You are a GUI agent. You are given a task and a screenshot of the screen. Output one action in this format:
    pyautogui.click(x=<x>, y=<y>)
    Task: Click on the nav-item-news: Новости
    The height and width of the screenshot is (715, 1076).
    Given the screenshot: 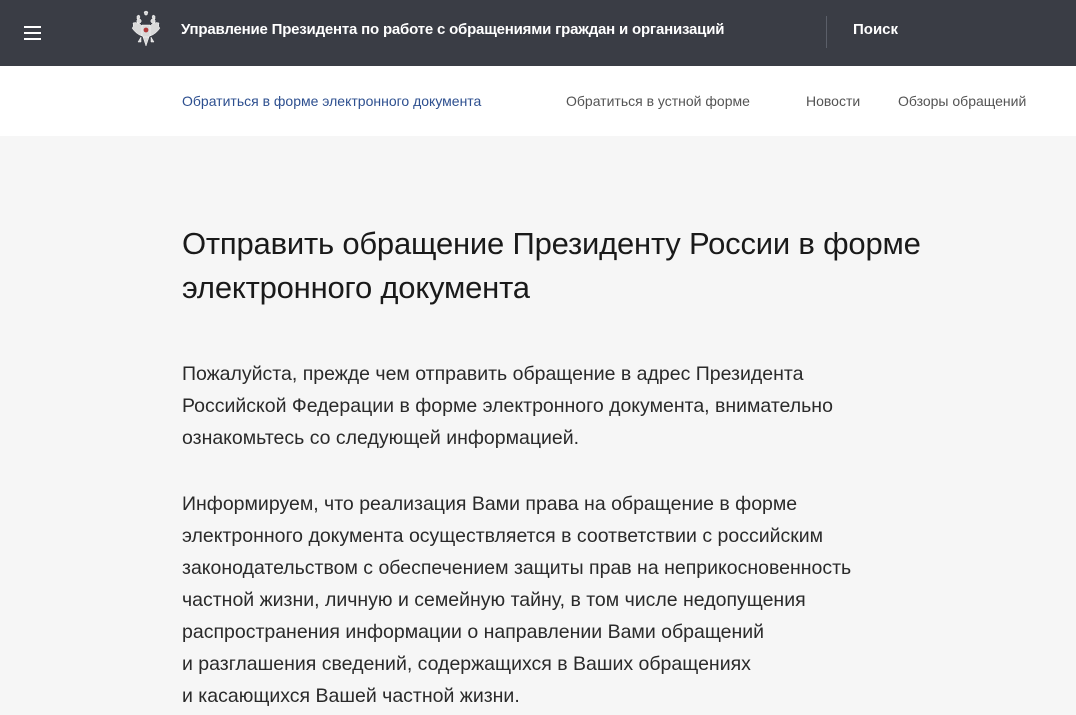 What is the action you would take?
    pyautogui.click(x=833, y=101)
    